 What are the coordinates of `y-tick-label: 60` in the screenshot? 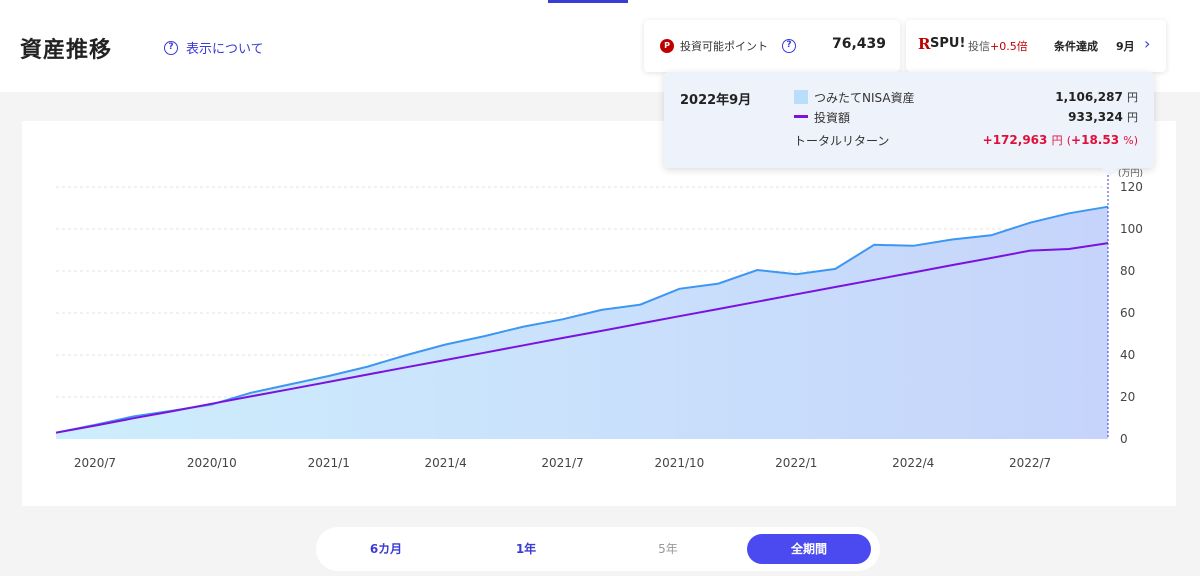 It's located at (1127, 313).